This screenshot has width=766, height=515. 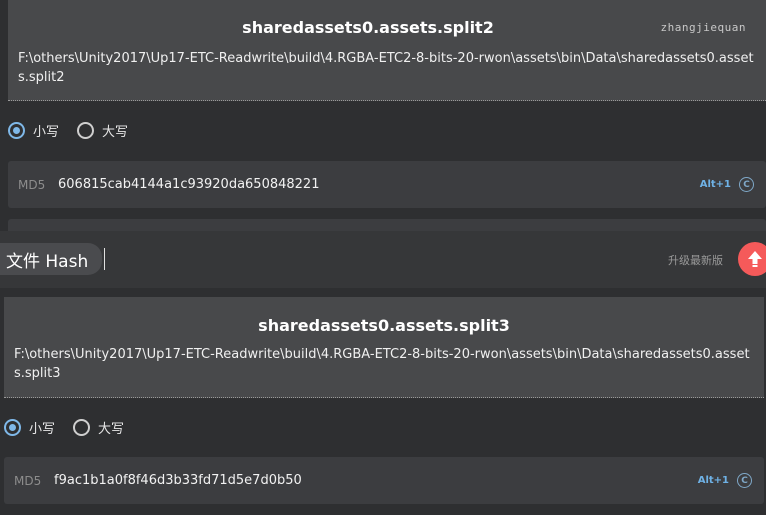 I want to click on hash-value: f9ac1b1a0f8f46d3b33fd71d5e7d0b50, so click(x=376, y=480).